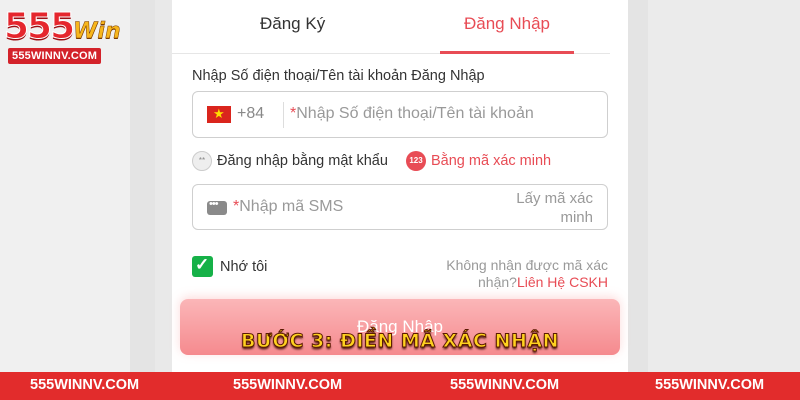  I want to click on account-placeholder-text: Nhập Số điện thoại/Tên tài khoản, so click(415, 113).